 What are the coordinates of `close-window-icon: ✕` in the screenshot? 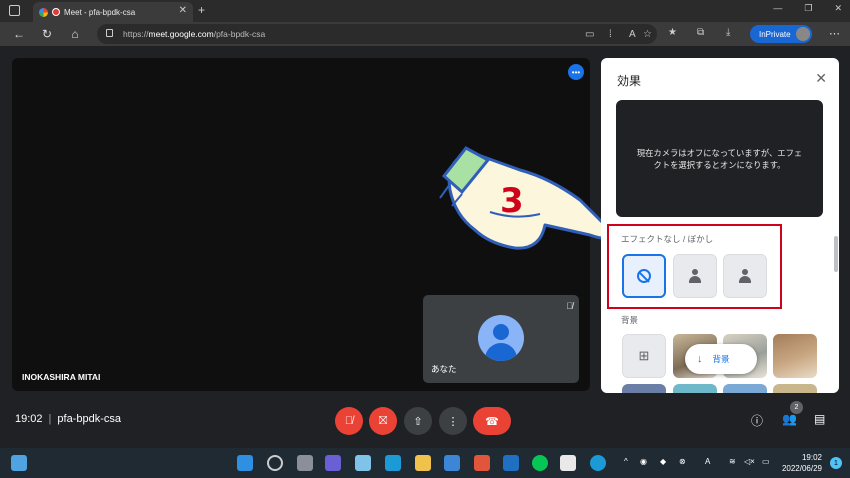 It's located at (838, 8).